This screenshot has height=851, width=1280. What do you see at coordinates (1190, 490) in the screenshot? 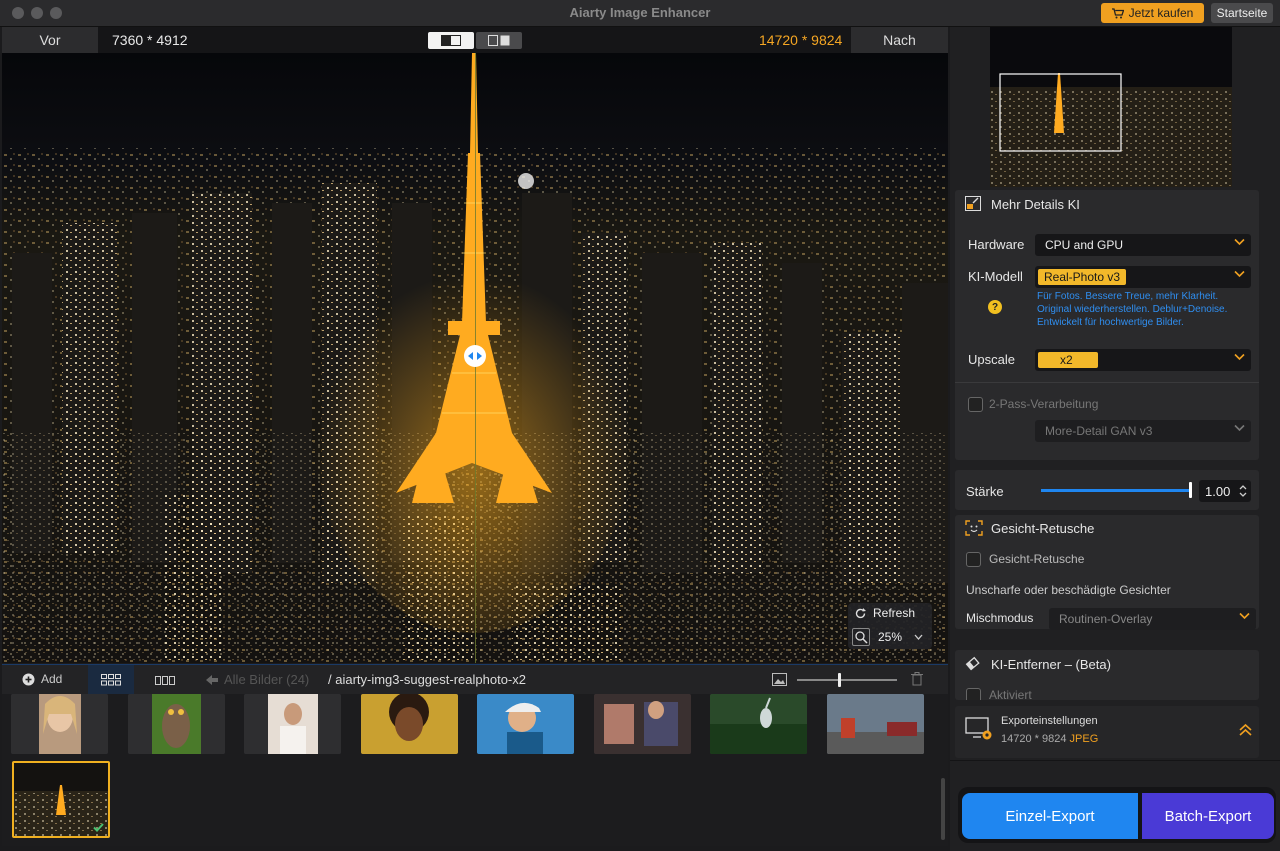
I see `strength-slider-thumb` at bounding box center [1190, 490].